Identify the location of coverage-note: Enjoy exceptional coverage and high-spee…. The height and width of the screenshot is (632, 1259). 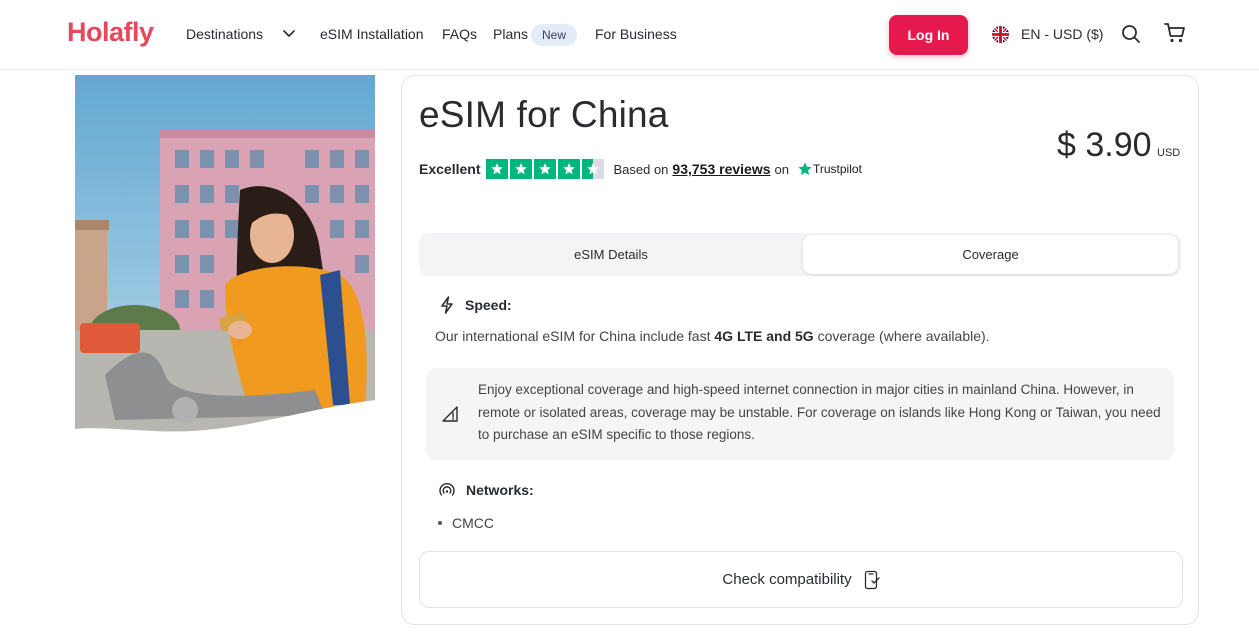
(800, 414).